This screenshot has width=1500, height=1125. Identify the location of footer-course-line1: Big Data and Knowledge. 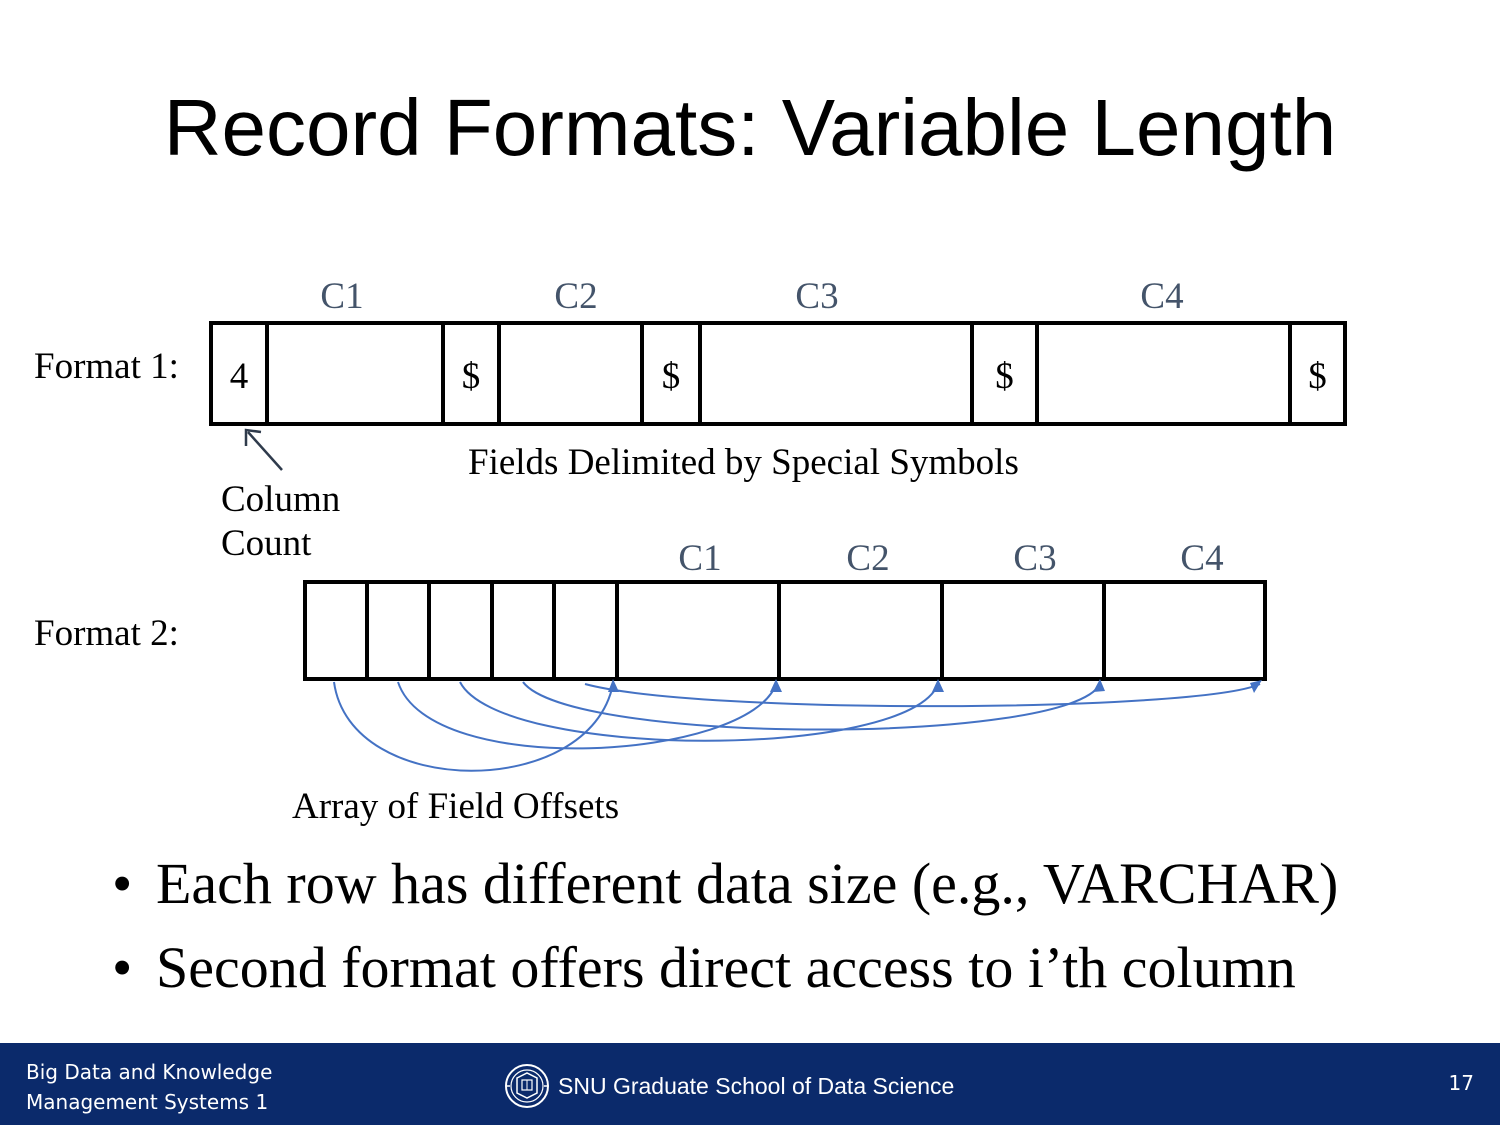
(149, 1072).